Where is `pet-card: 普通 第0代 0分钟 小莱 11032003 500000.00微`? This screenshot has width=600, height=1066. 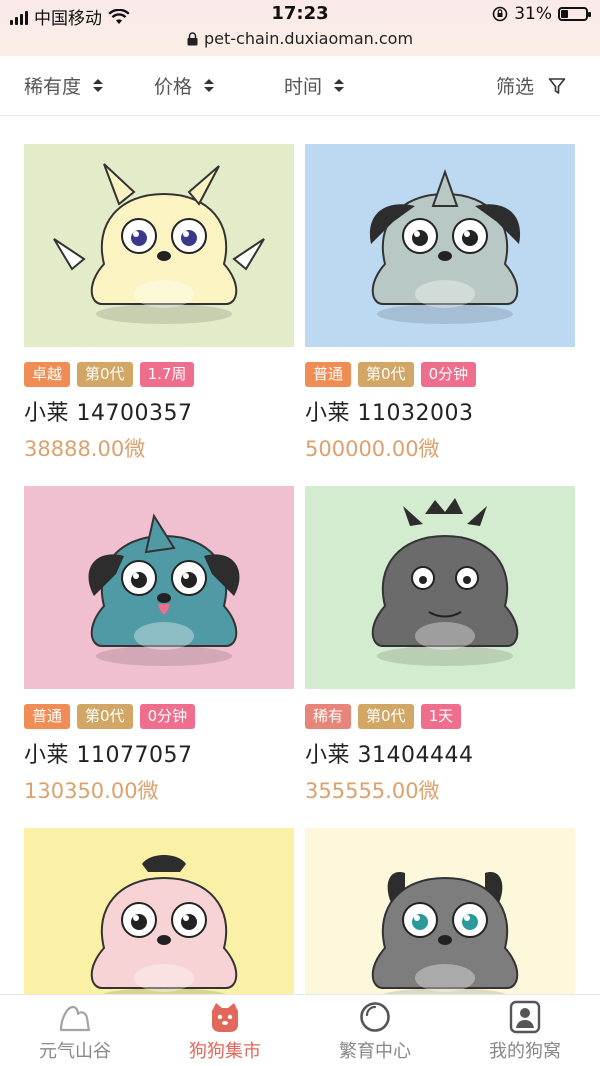 pet-card: 普通 第0代 0分钟 小莱 11032003 500000.00微 is located at coordinates (440, 303).